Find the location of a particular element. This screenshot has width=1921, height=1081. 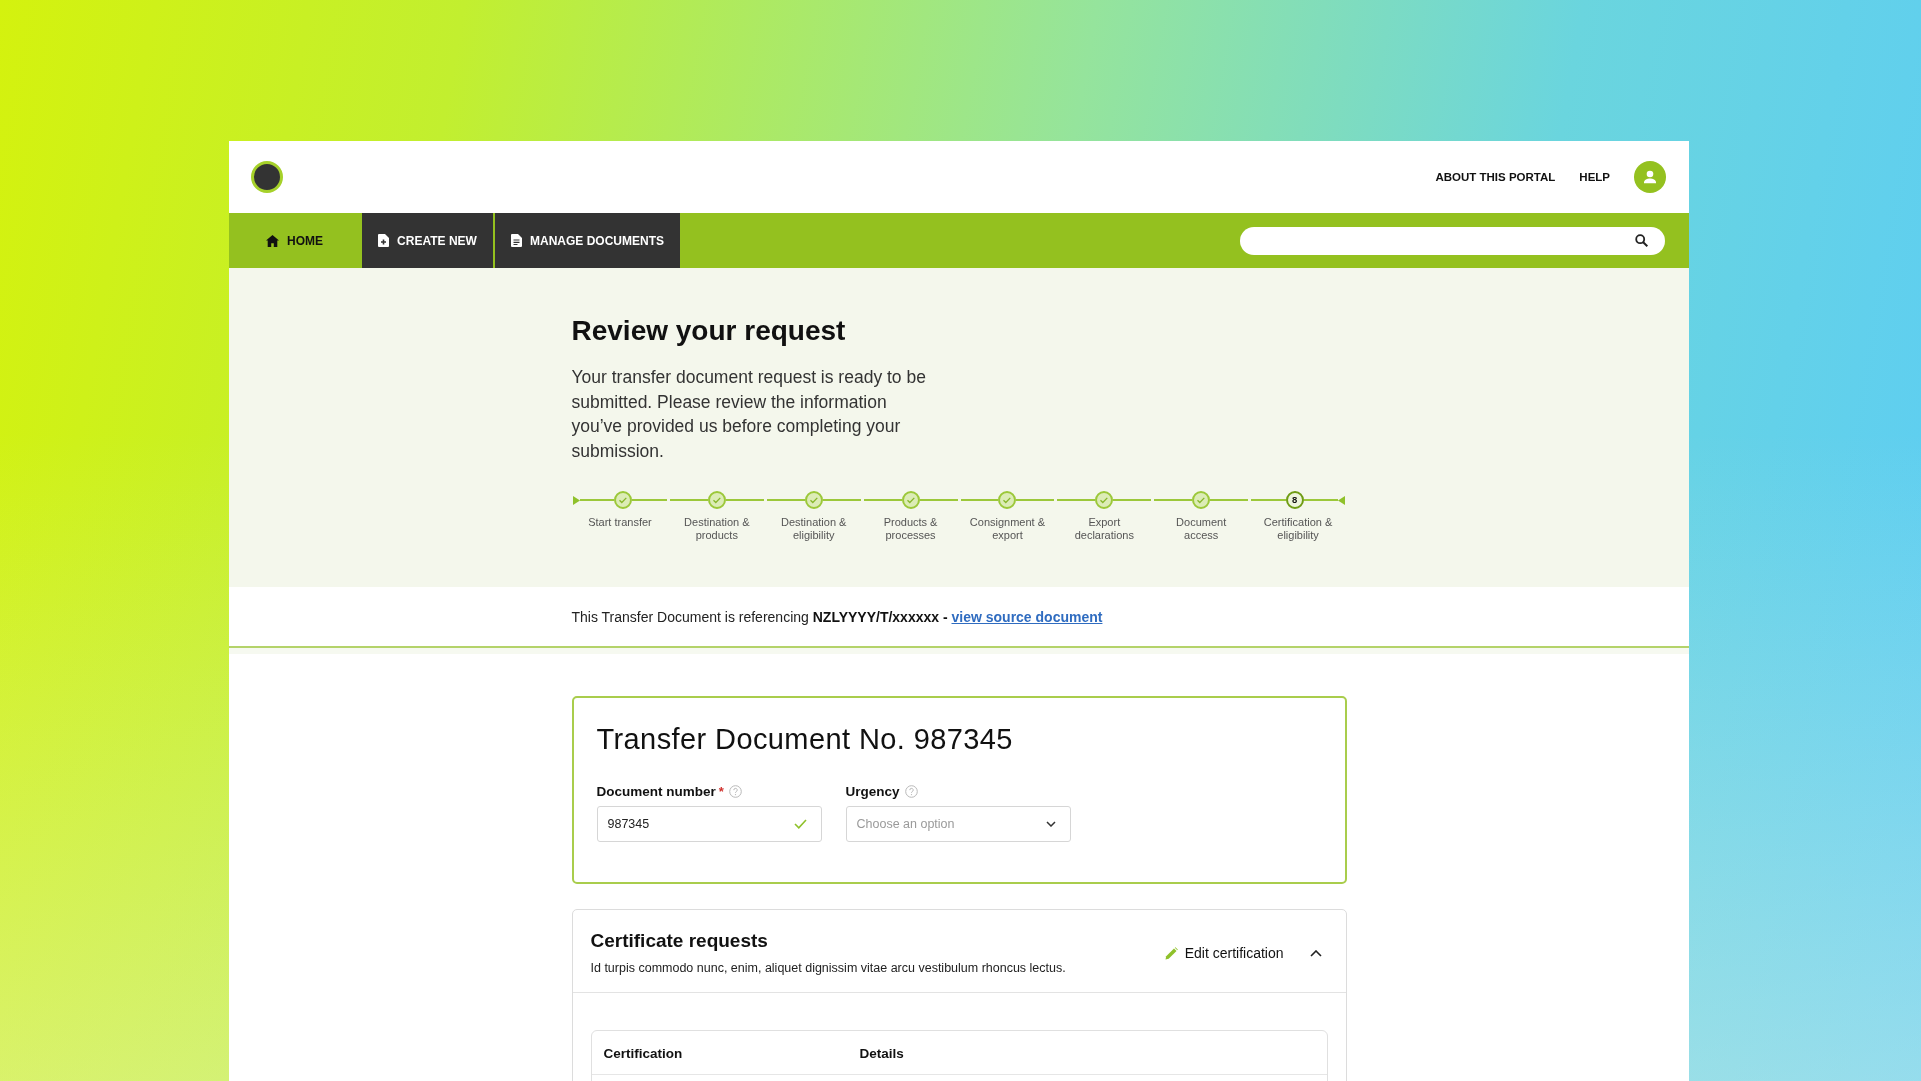

required-mark: * is located at coordinates (721, 791).